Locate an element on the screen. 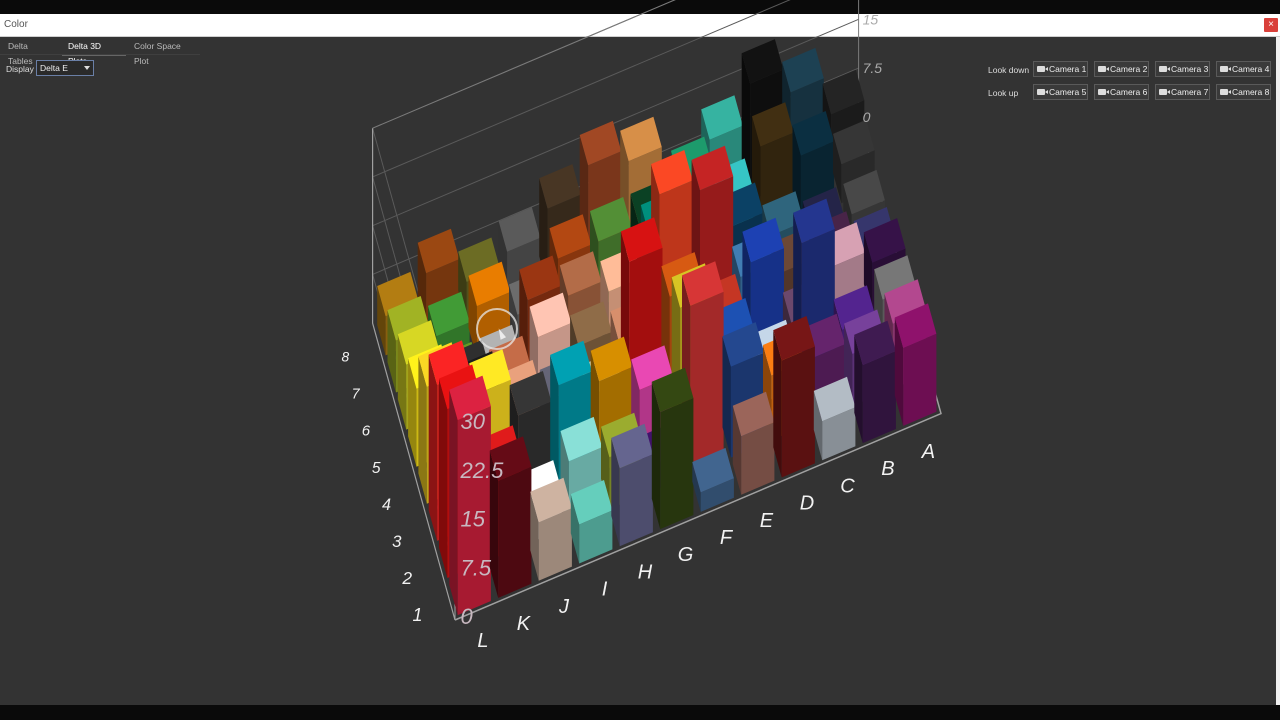 The height and width of the screenshot is (720, 1280). z-tick-label: 15 is located at coordinates (472, 519).